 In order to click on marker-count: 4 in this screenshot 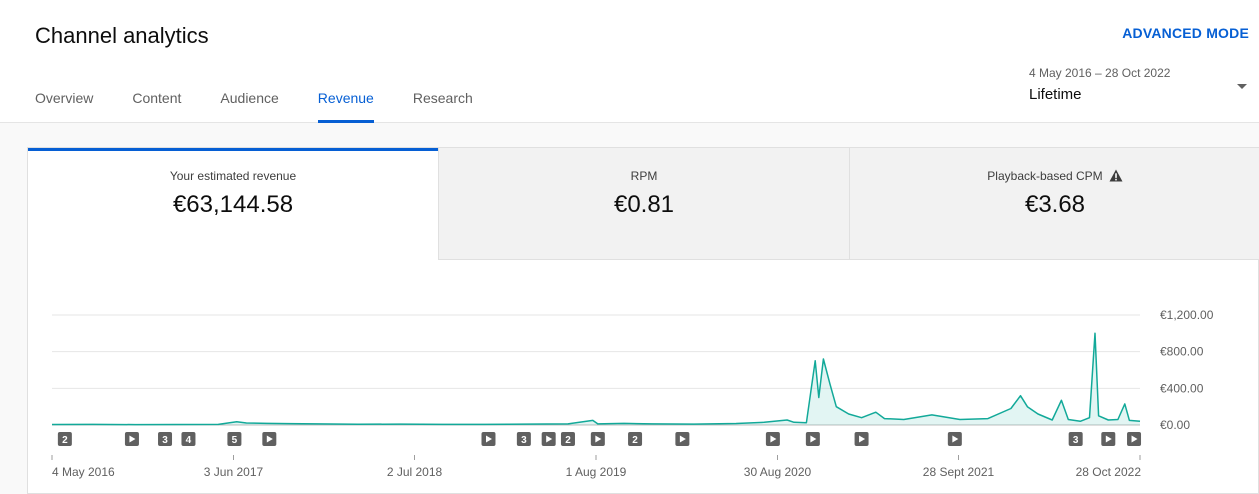, I will do `click(189, 440)`.